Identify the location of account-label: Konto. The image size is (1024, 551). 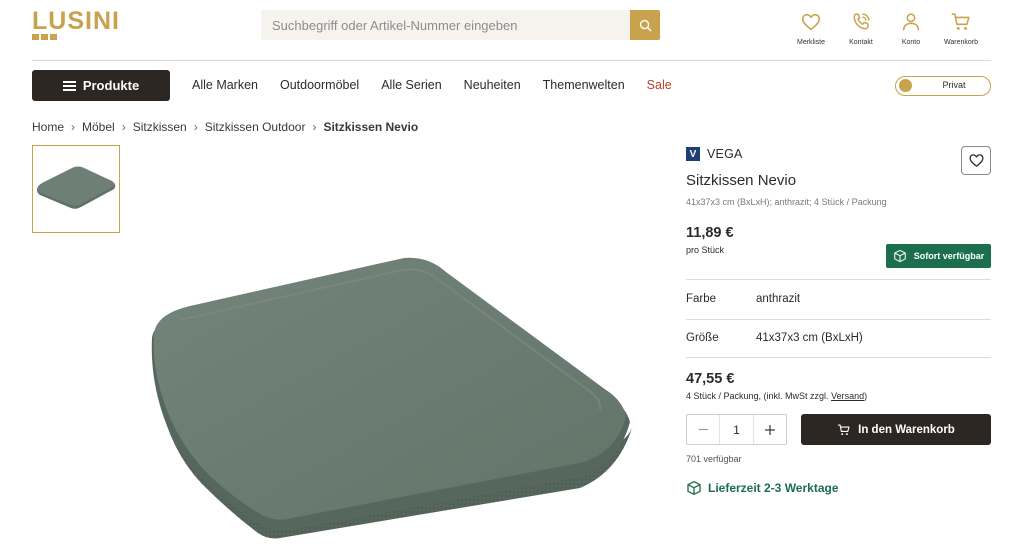
(911, 42).